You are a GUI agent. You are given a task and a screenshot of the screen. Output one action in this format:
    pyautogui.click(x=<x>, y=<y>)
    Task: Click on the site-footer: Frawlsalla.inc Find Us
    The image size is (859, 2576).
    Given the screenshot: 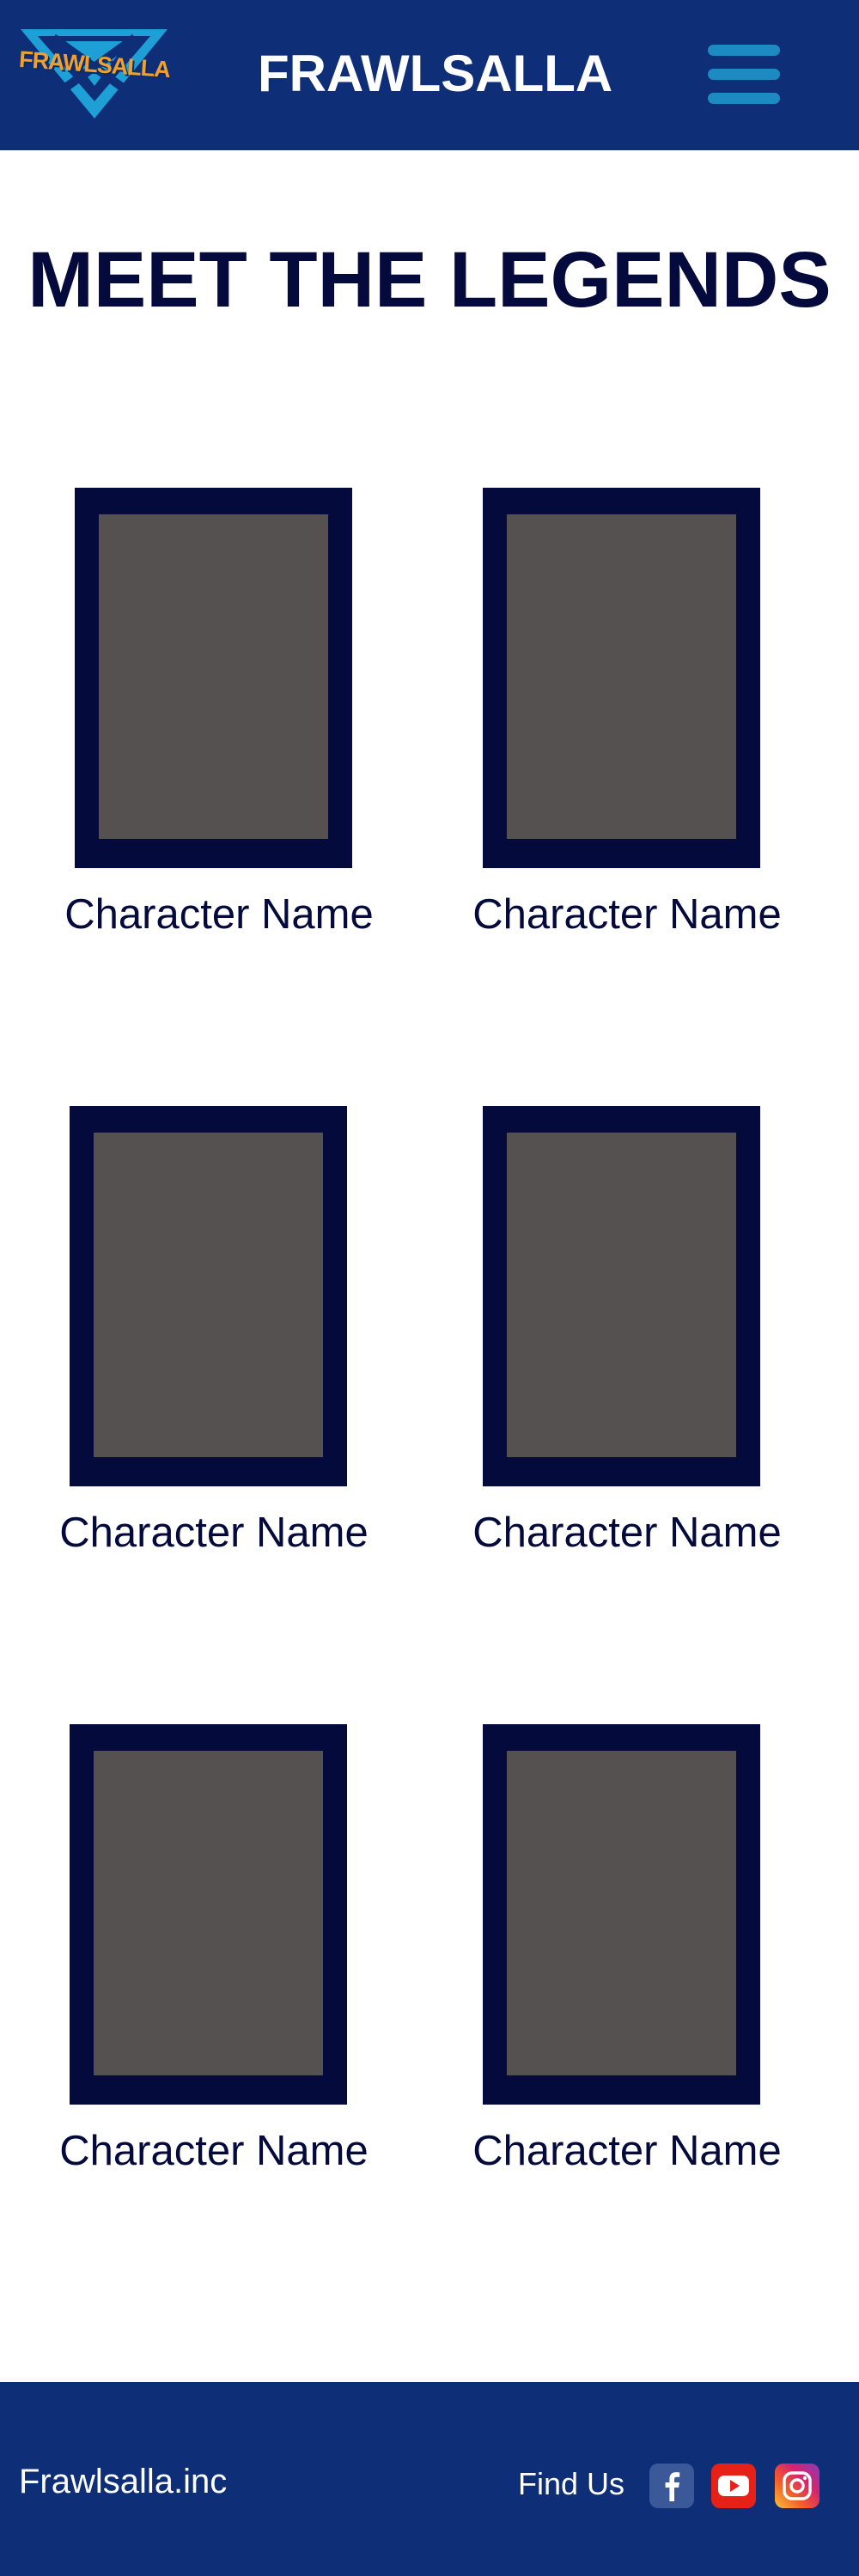 What is the action you would take?
    pyautogui.click(x=430, y=2479)
    